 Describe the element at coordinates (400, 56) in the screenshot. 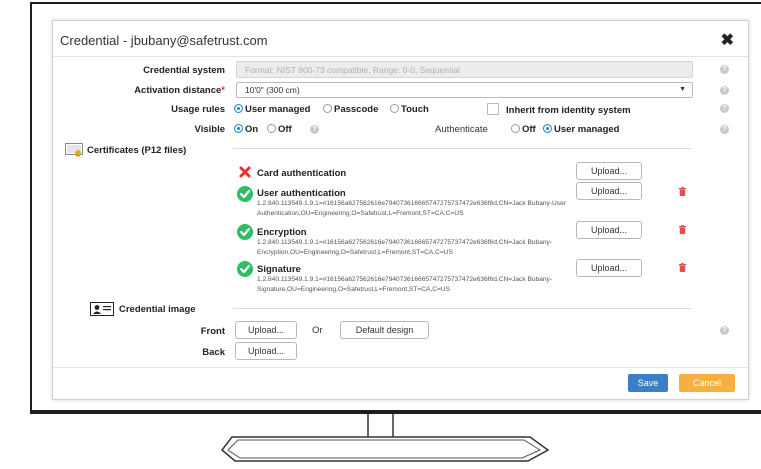

I see `title-divider` at that location.